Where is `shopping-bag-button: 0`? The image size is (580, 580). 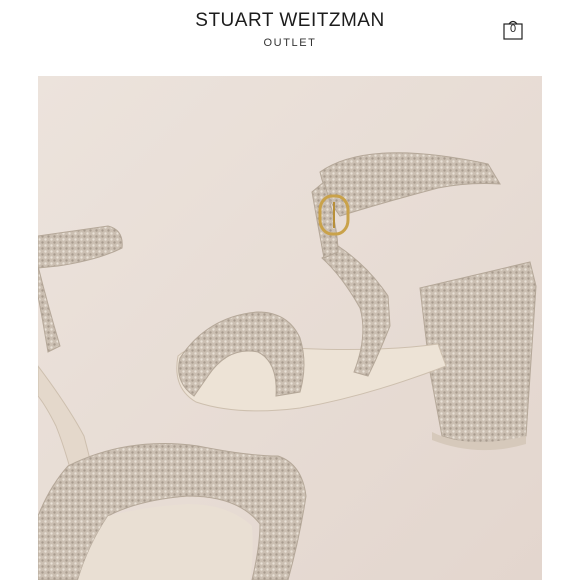 shopping-bag-button: 0 is located at coordinates (513, 29).